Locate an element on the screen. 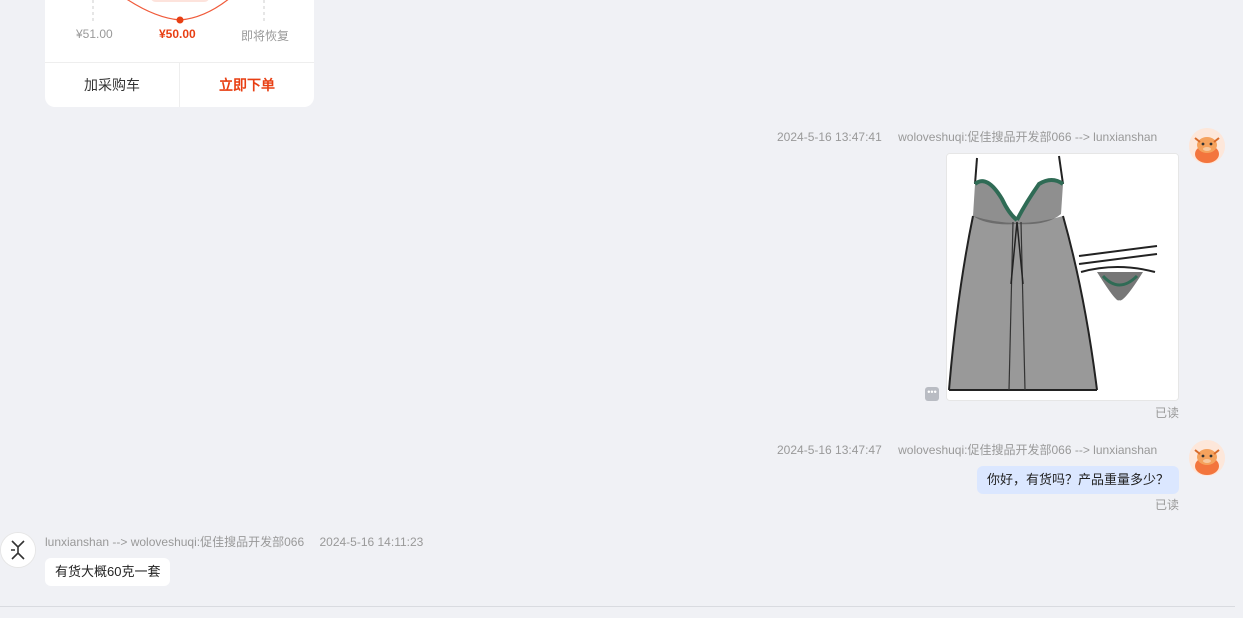  ellipsis-icon: ••• is located at coordinates (932, 394).